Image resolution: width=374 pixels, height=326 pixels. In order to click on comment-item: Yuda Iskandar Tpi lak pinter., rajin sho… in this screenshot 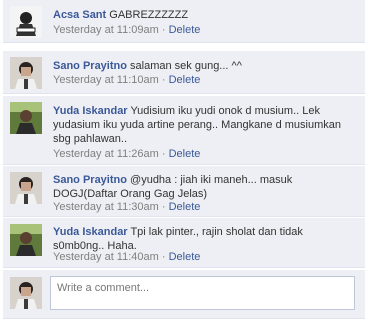, I will do `click(184, 243)`.